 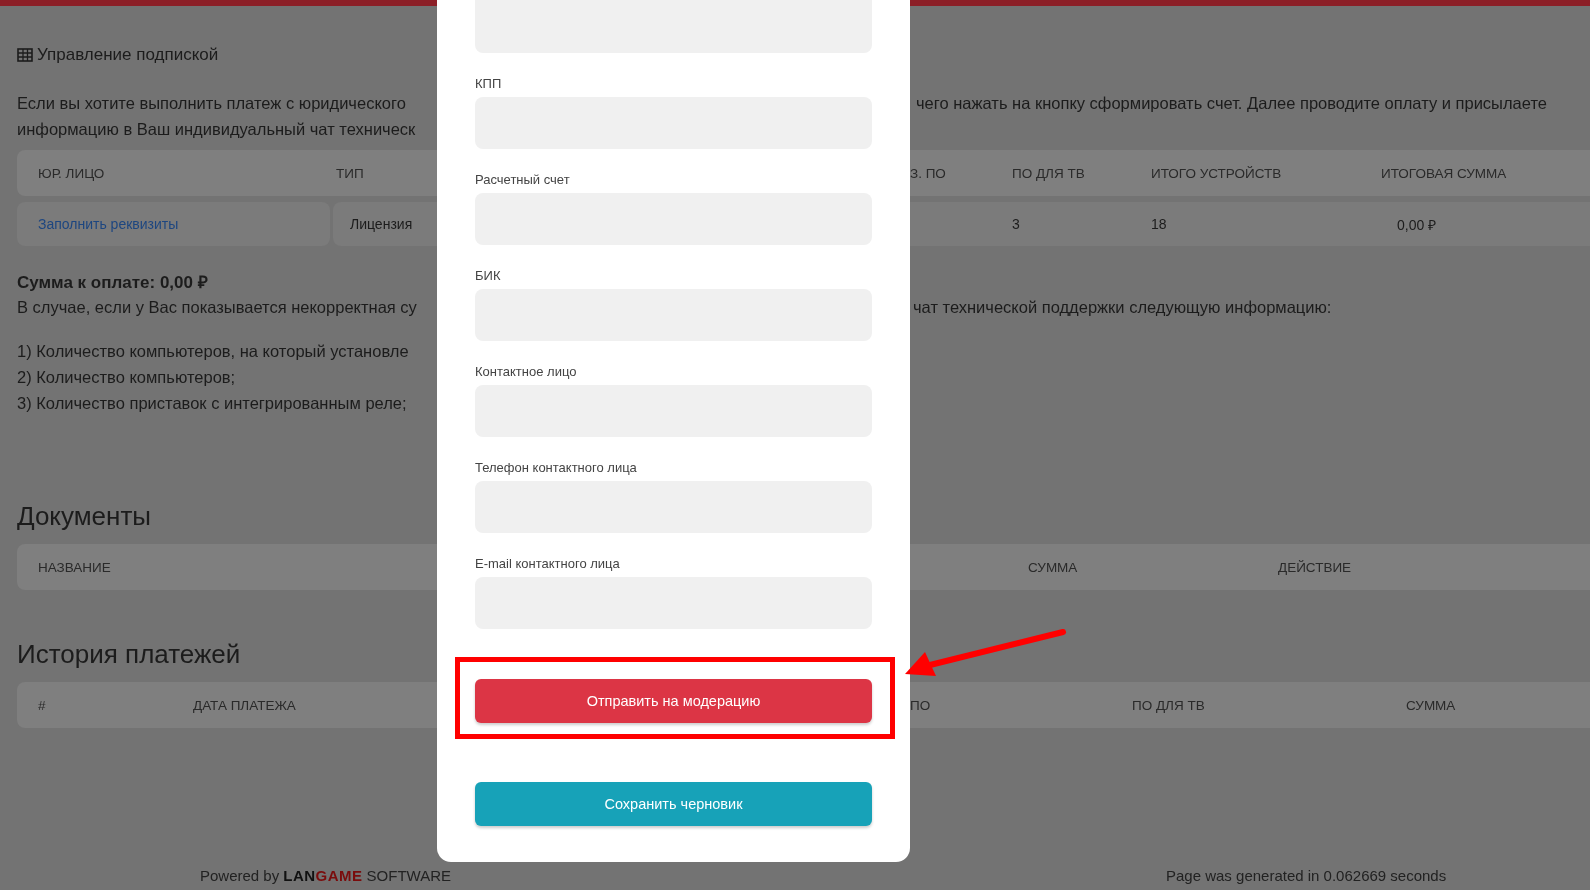 I want to click on notice-text: чат технической поддержки следующую информацию:, so click(x=1122, y=307).